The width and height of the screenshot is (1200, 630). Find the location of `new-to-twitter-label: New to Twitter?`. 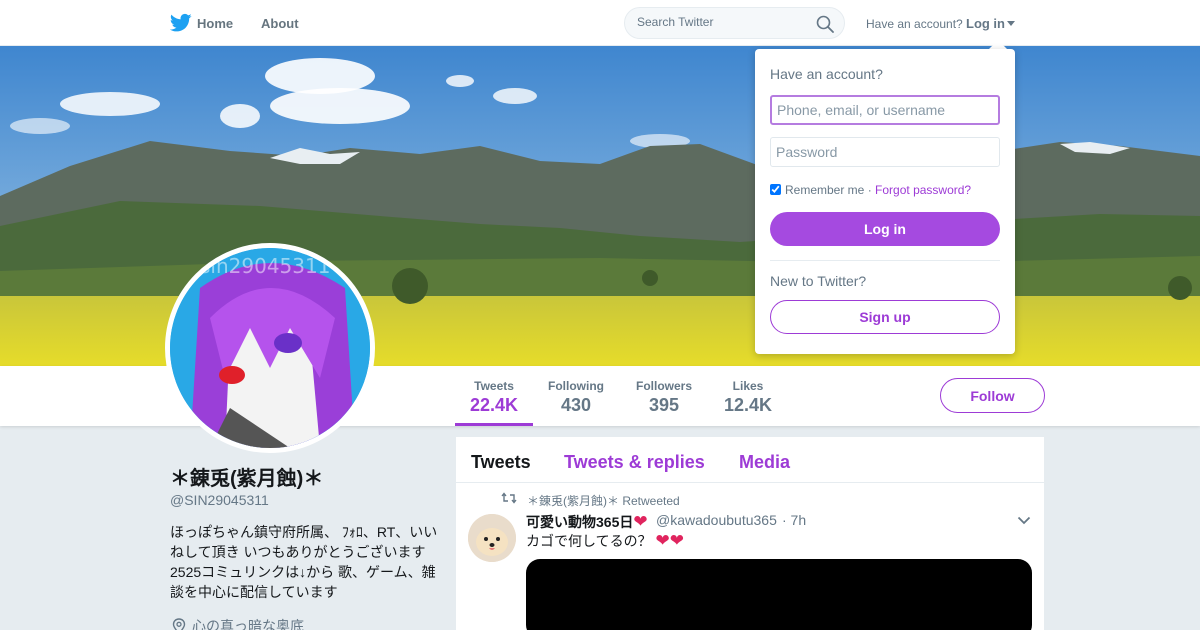

new-to-twitter-label: New to Twitter? is located at coordinates (818, 281).